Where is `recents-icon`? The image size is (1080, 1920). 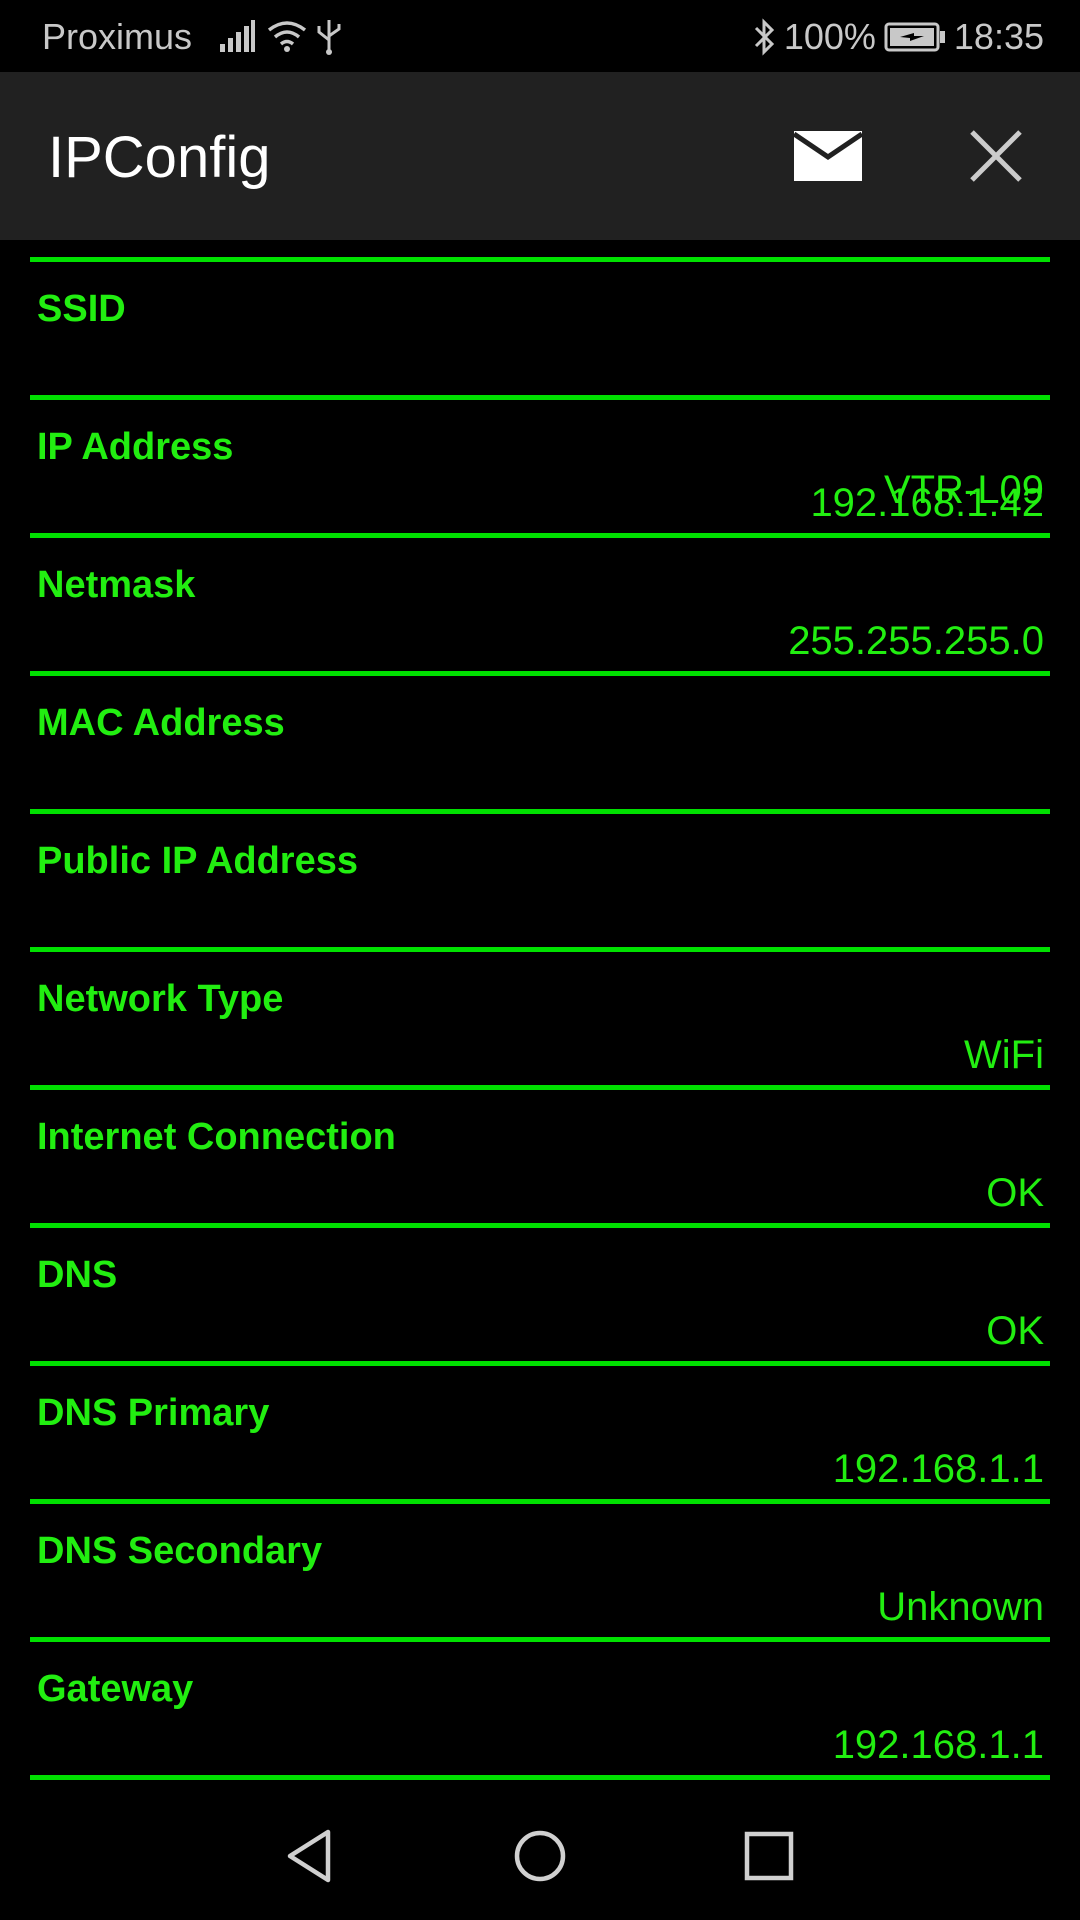
recents-icon is located at coordinates (769, 1856).